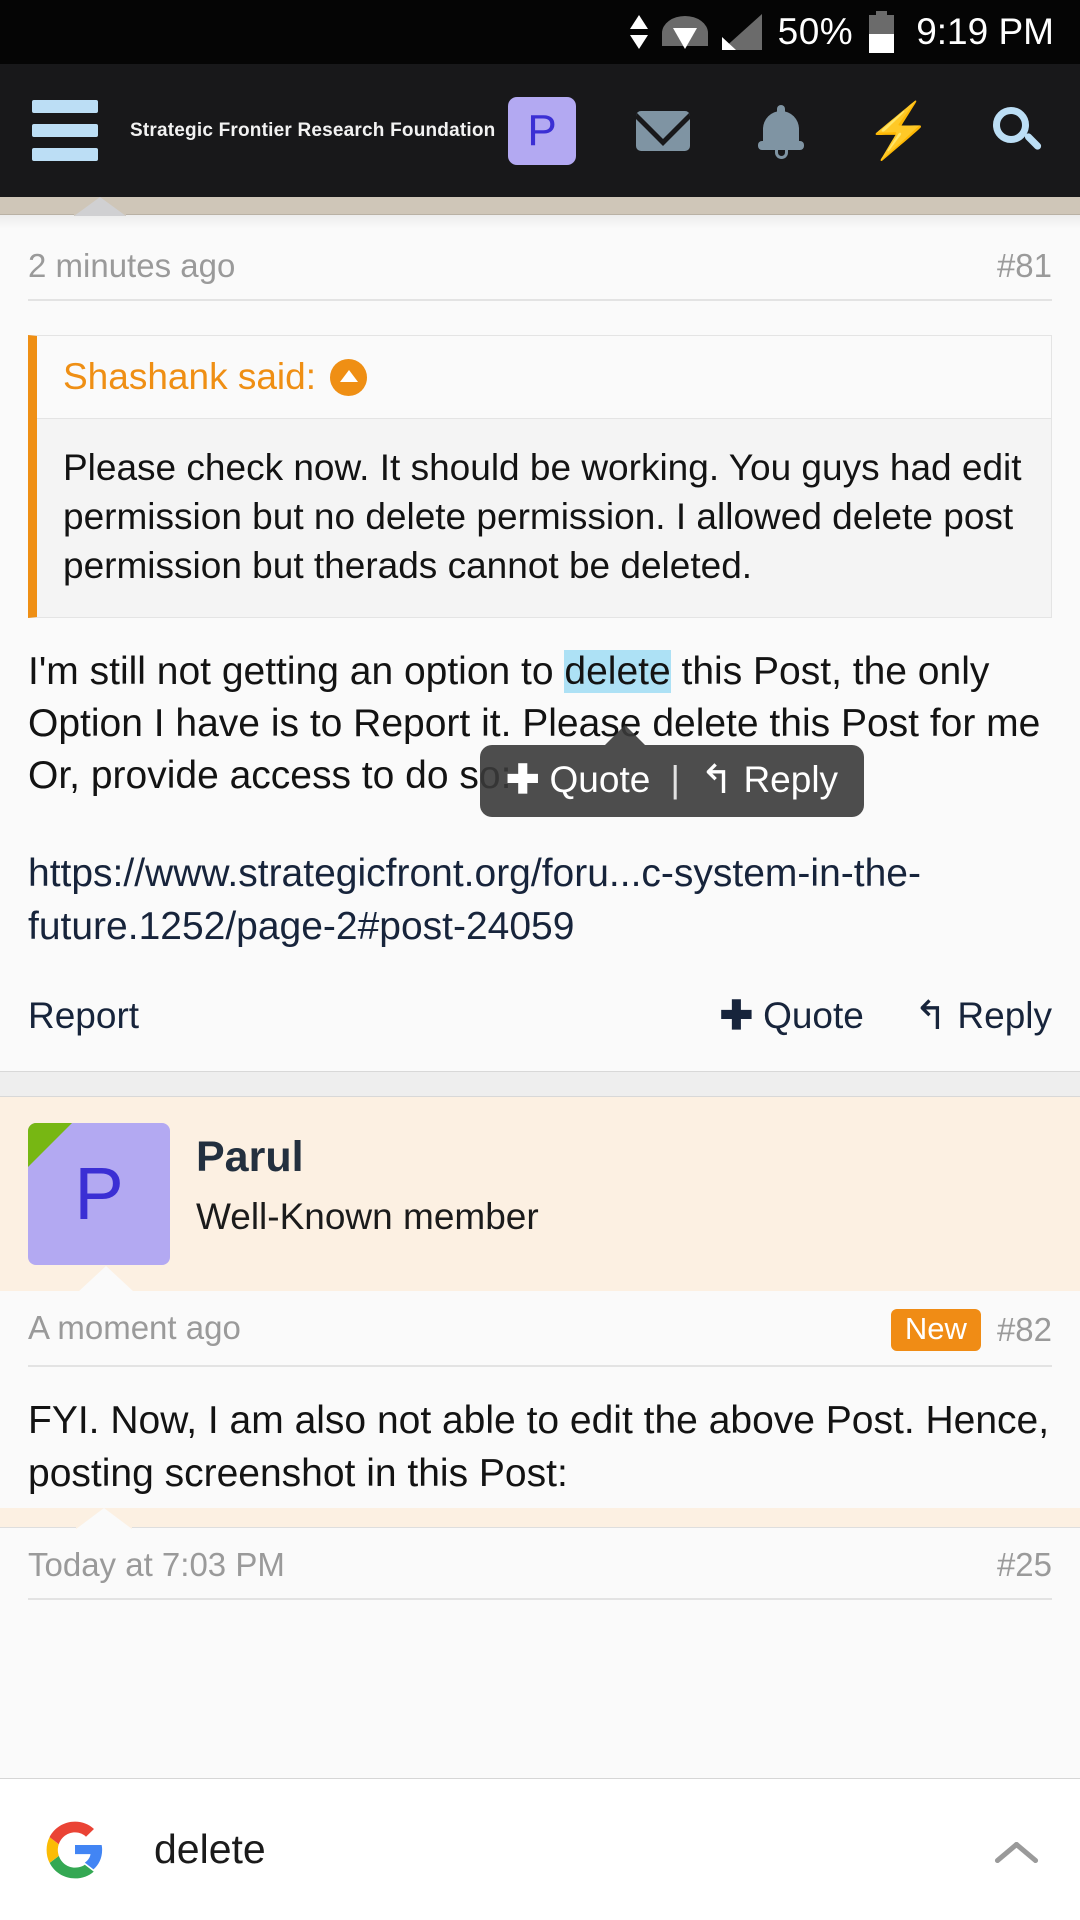 The width and height of the screenshot is (1080, 1920). I want to click on inner-quoted-post-edge, so click(540, 1518).